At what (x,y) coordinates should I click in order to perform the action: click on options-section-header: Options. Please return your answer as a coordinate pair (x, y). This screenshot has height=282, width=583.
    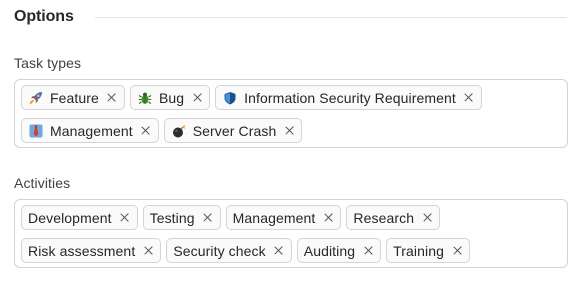
    Looking at the image, I should click on (290, 17).